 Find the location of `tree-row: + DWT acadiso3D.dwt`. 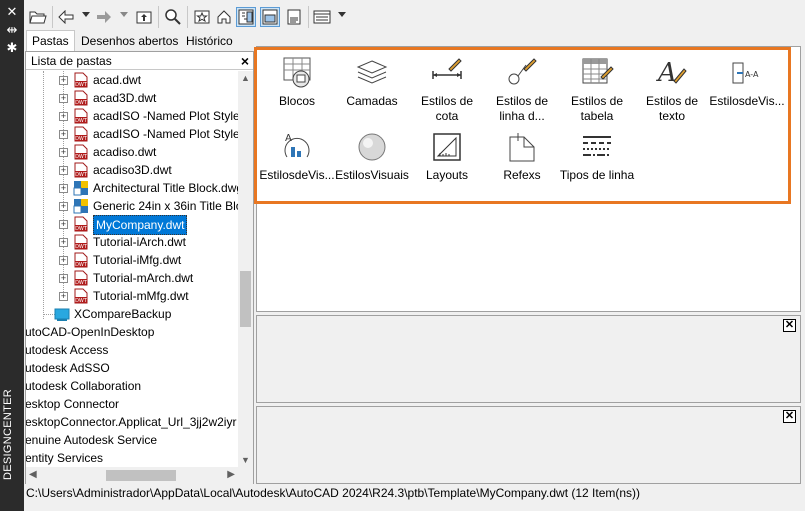

tree-row: + DWT acadiso3D.dwt is located at coordinates (132, 170).